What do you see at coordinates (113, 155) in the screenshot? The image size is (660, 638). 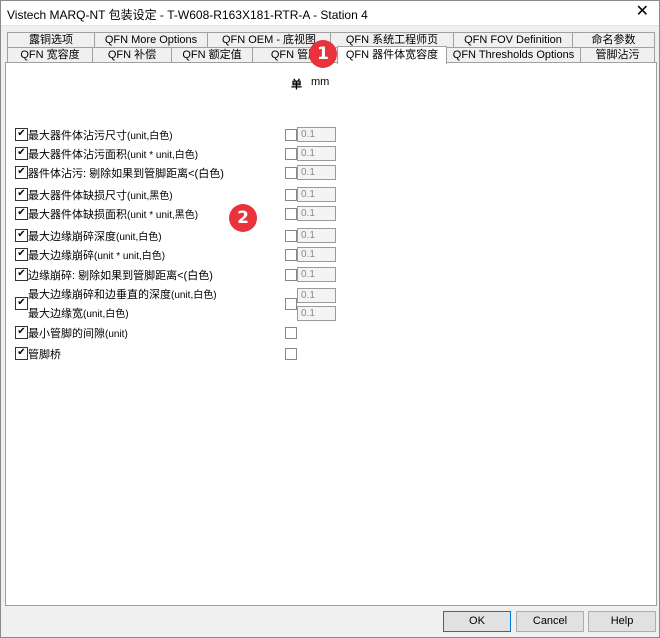 I see `row-label: 最大器件体沾污面积(unit * unit,白色)` at bounding box center [113, 155].